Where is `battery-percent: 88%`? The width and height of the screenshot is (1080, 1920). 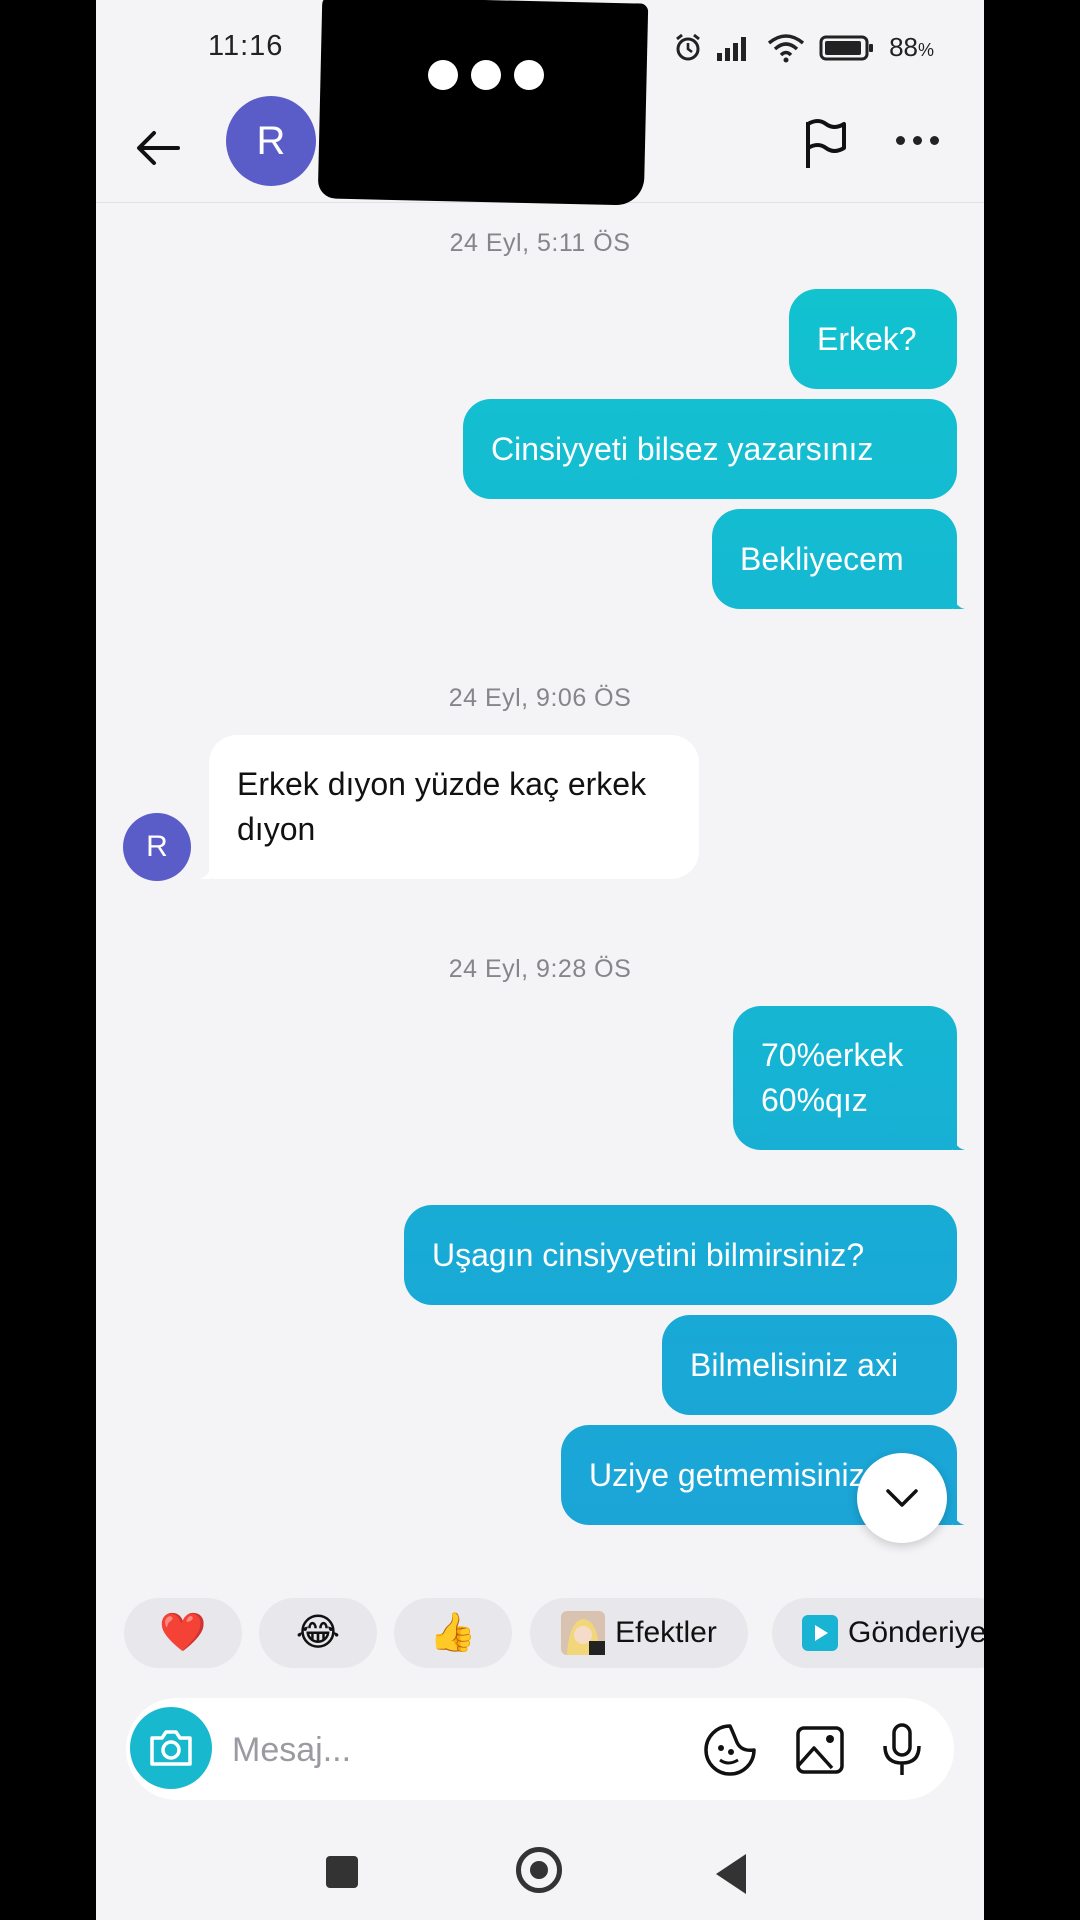 battery-percent: 88% is located at coordinates (911, 47).